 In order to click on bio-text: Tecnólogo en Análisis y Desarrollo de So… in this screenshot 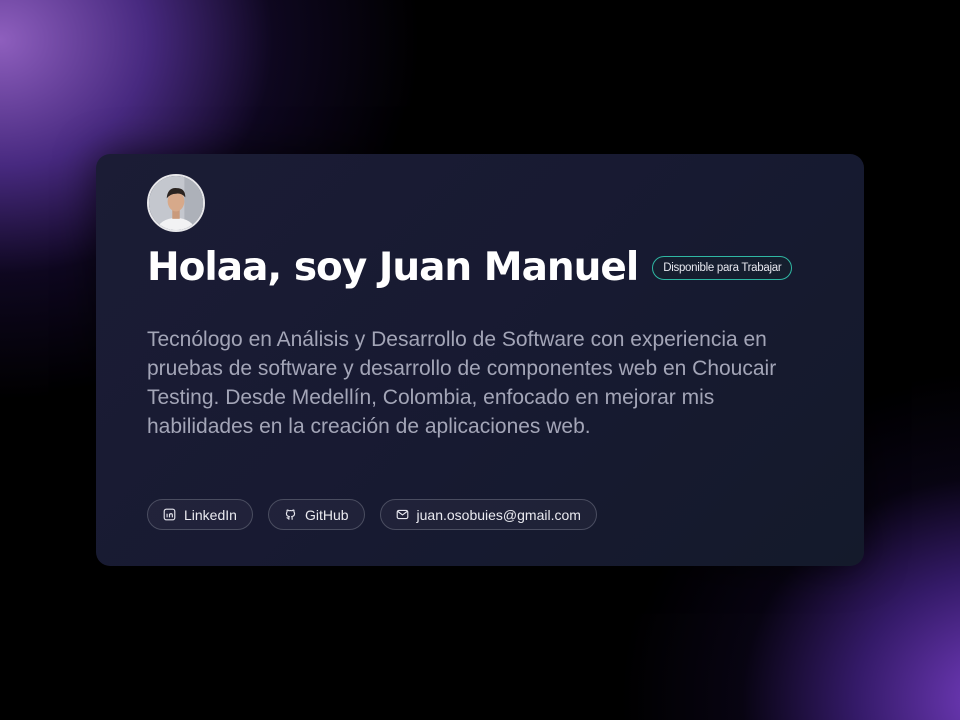, I will do `click(462, 383)`.